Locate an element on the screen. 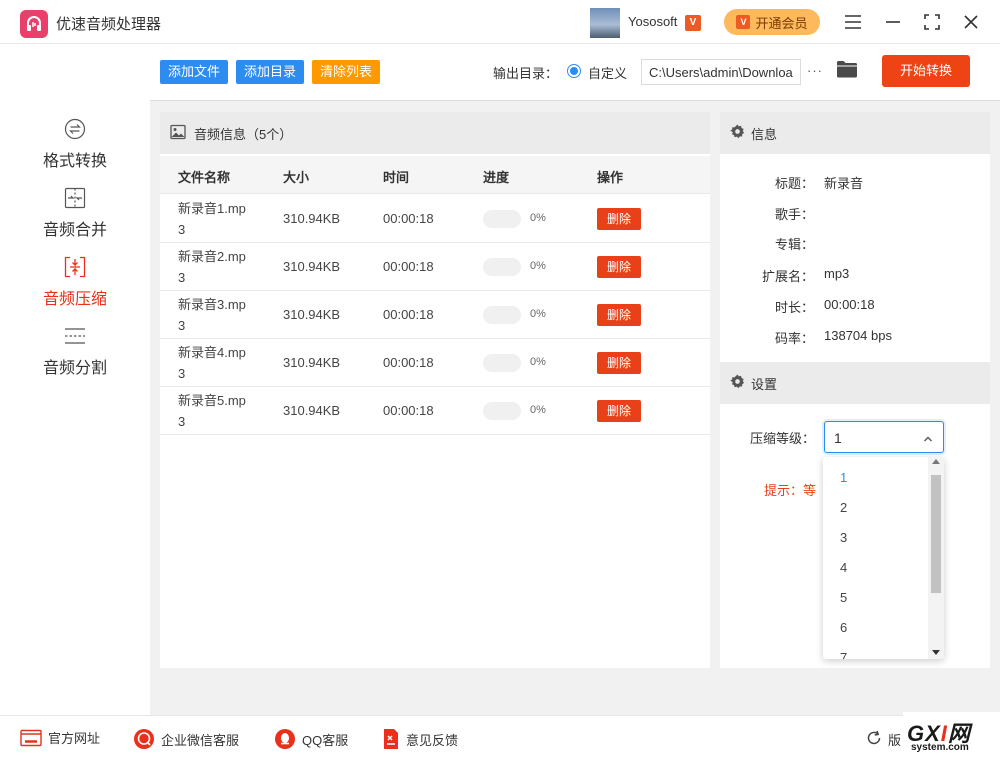  website-label: 官方网址 is located at coordinates (74, 738).